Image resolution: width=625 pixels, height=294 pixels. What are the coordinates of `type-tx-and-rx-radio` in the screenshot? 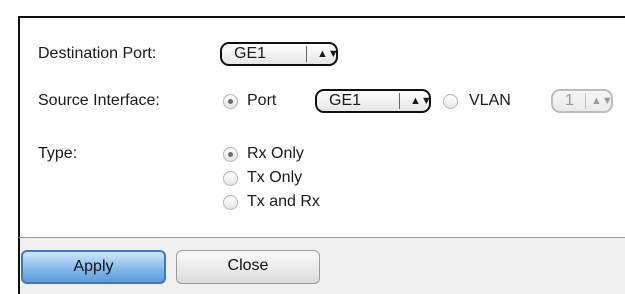 It's located at (230, 202).